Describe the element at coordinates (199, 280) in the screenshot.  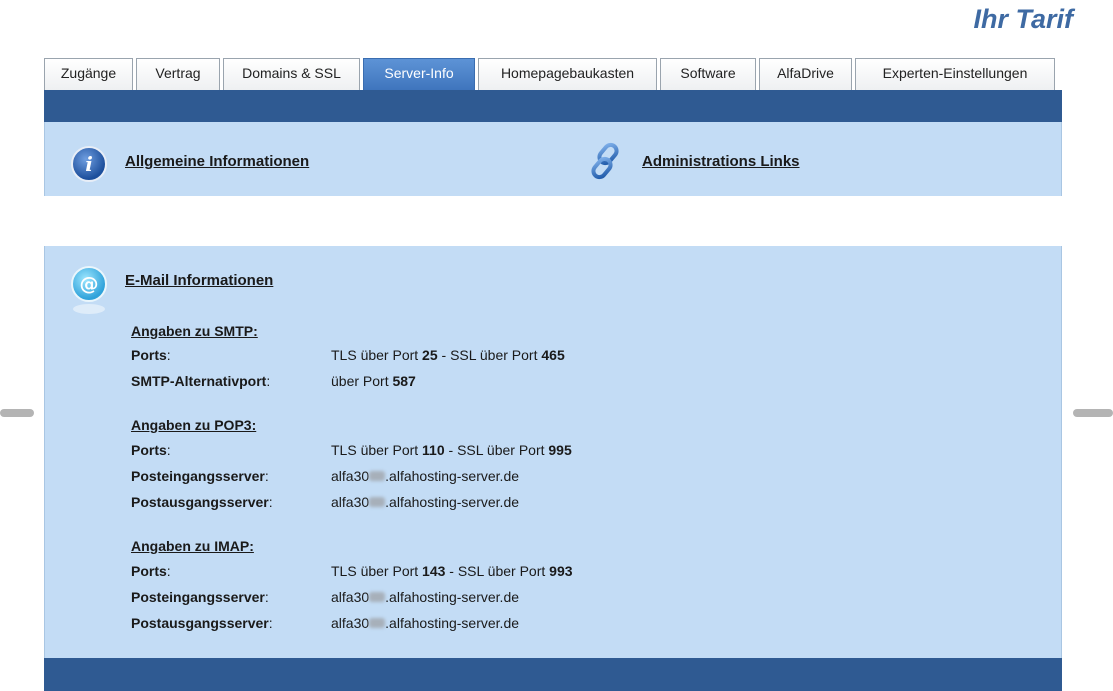
I see `email-info-link: E-Mail Informationen` at that location.